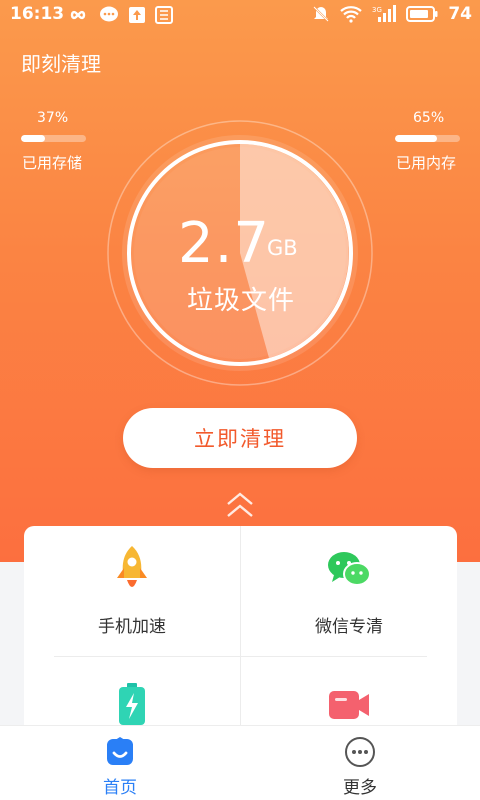 This screenshot has height=800, width=480. What do you see at coordinates (240, 15) in the screenshot?
I see `status-bar: 16:13 3G 74` at bounding box center [240, 15].